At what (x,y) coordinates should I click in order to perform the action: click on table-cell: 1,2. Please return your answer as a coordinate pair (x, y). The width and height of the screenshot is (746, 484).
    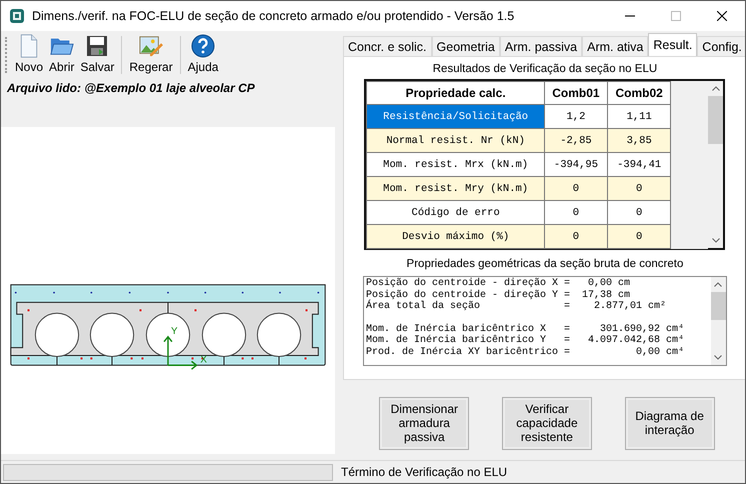
    Looking at the image, I should click on (576, 116).